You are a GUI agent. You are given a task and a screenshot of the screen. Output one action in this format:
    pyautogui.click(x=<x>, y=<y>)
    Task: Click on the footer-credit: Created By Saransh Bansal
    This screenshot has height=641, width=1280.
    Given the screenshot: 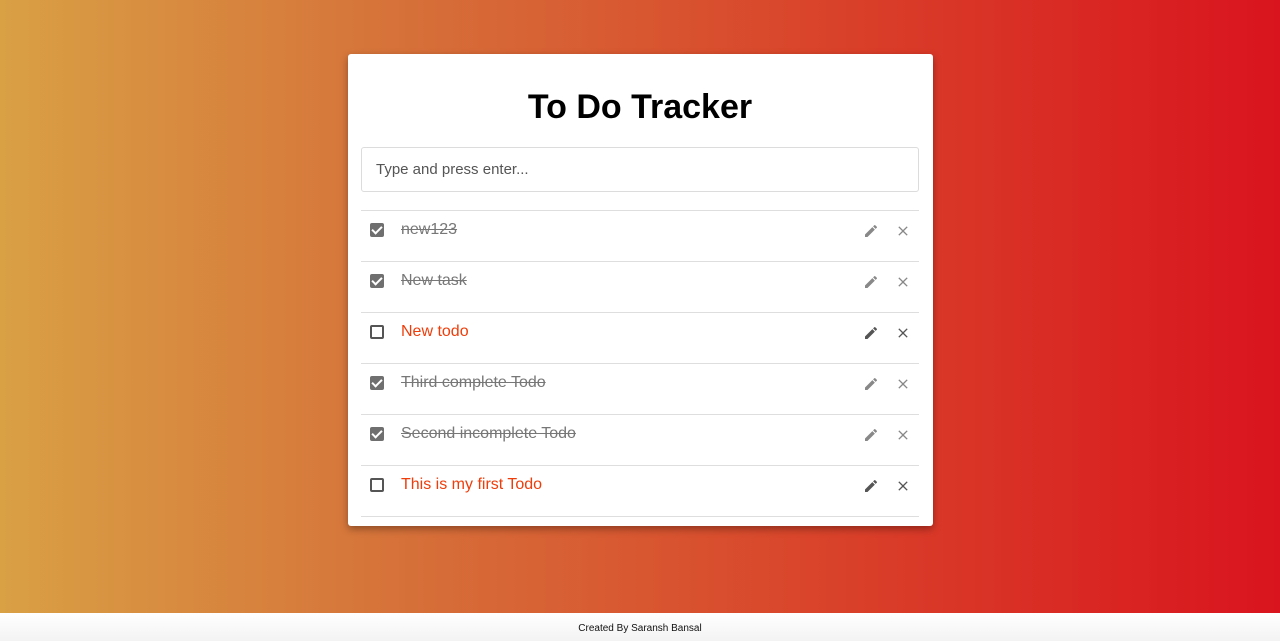 What is the action you would take?
    pyautogui.click(x=640, y=627)
    